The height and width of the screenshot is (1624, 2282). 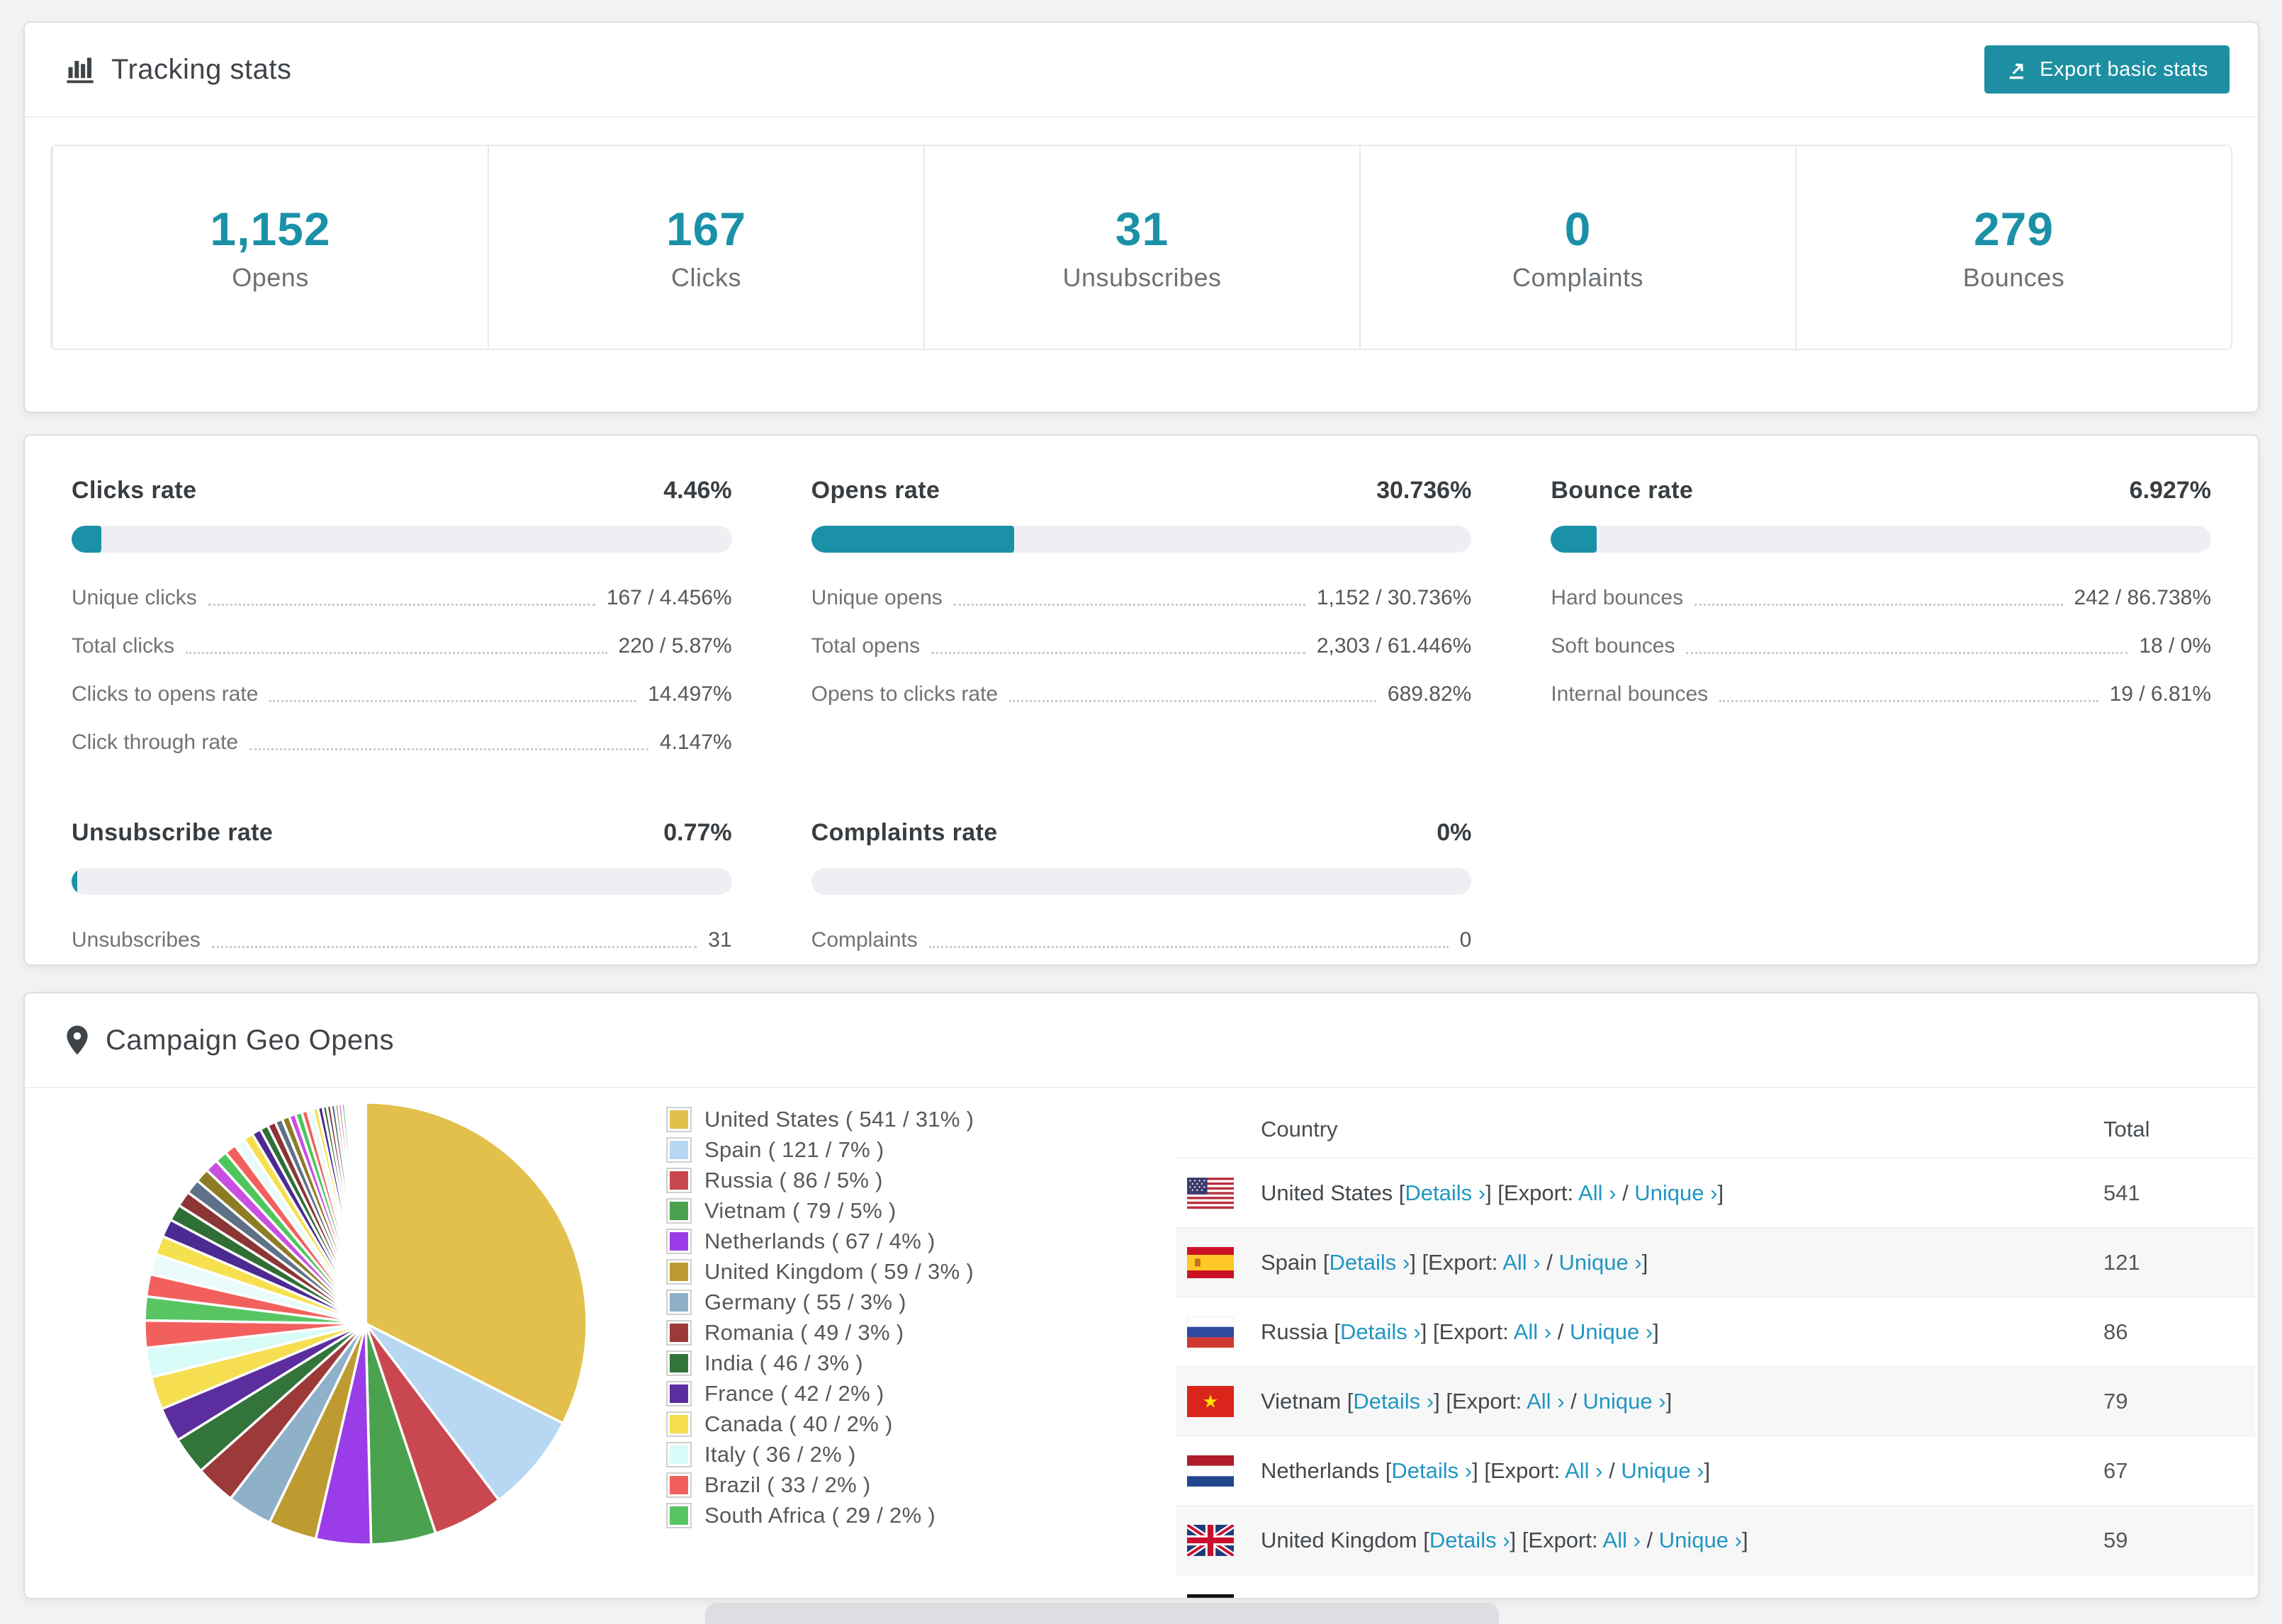 I want to click on map-pin-icon, so click(x=77, y=1041).